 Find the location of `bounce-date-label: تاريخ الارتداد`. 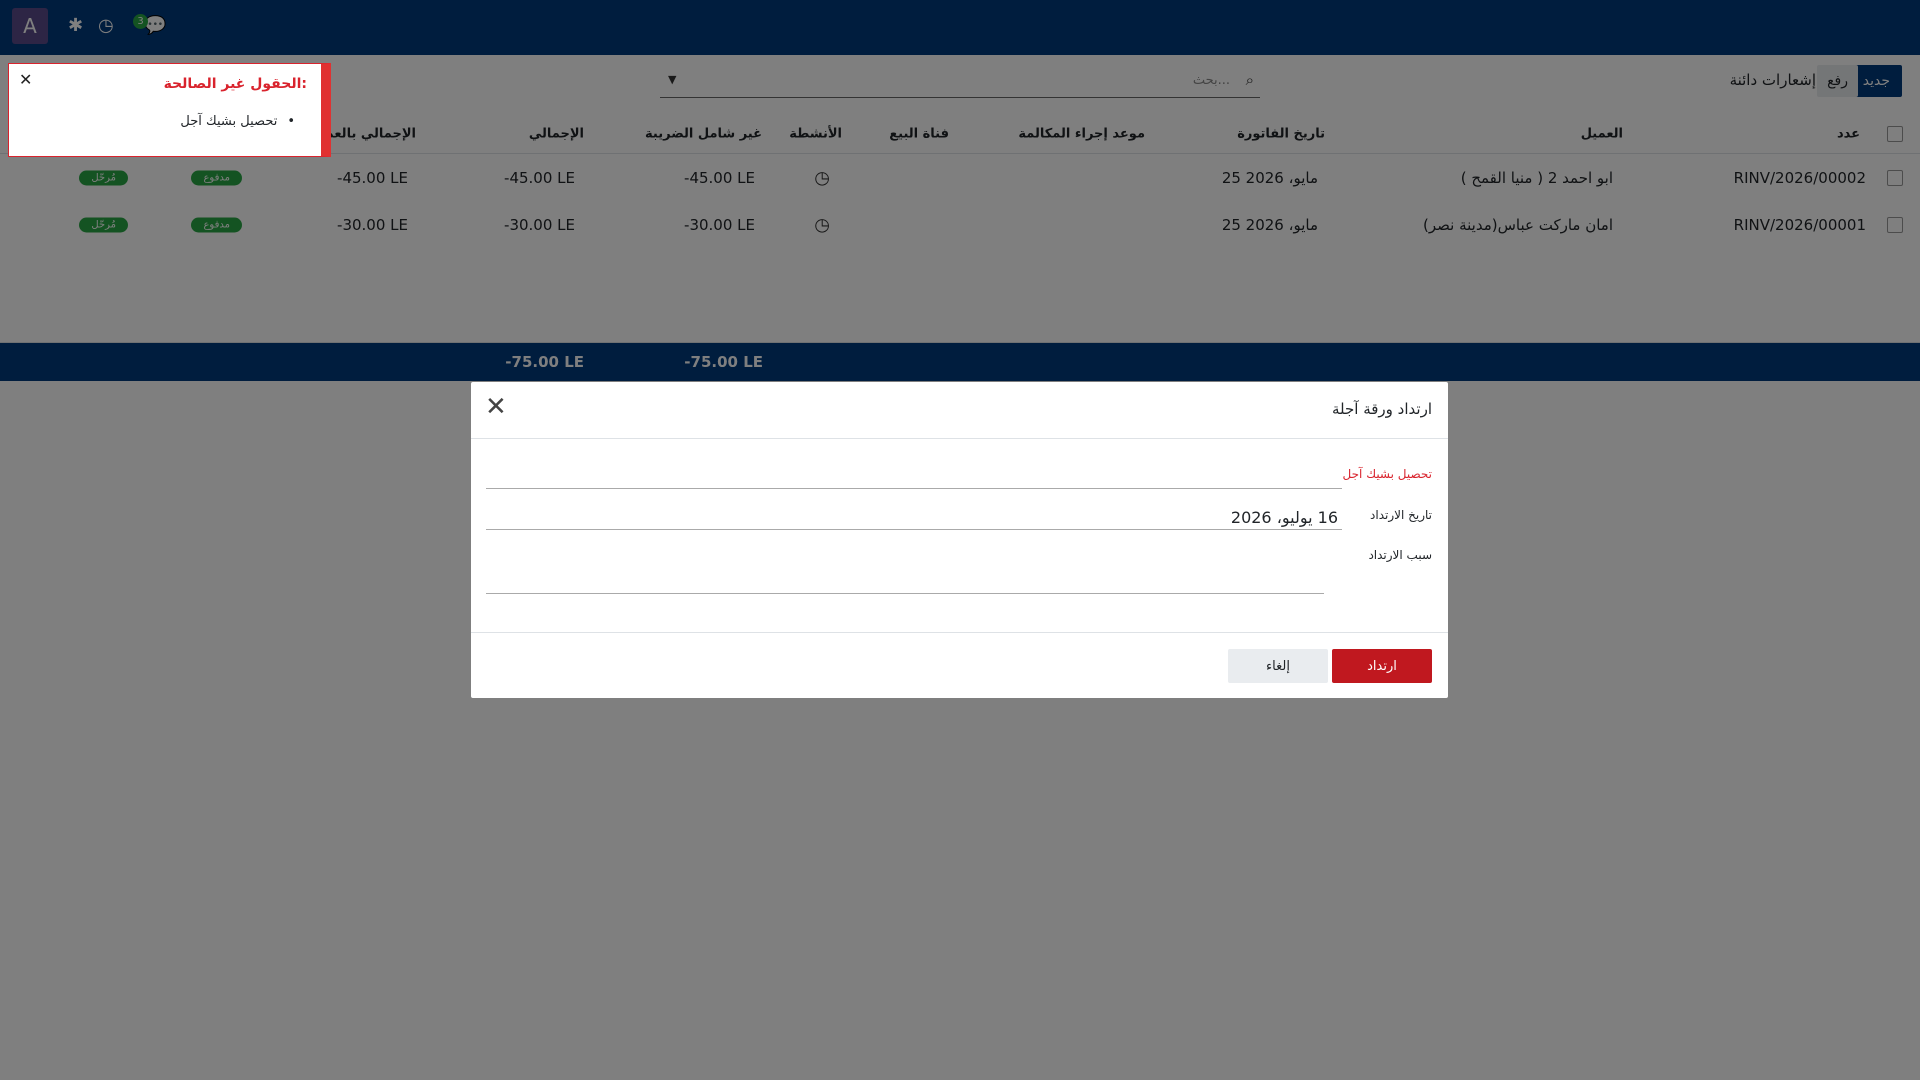

bounce-date-label: تاريخ الارتداد is located at coordinates (1401, 515).